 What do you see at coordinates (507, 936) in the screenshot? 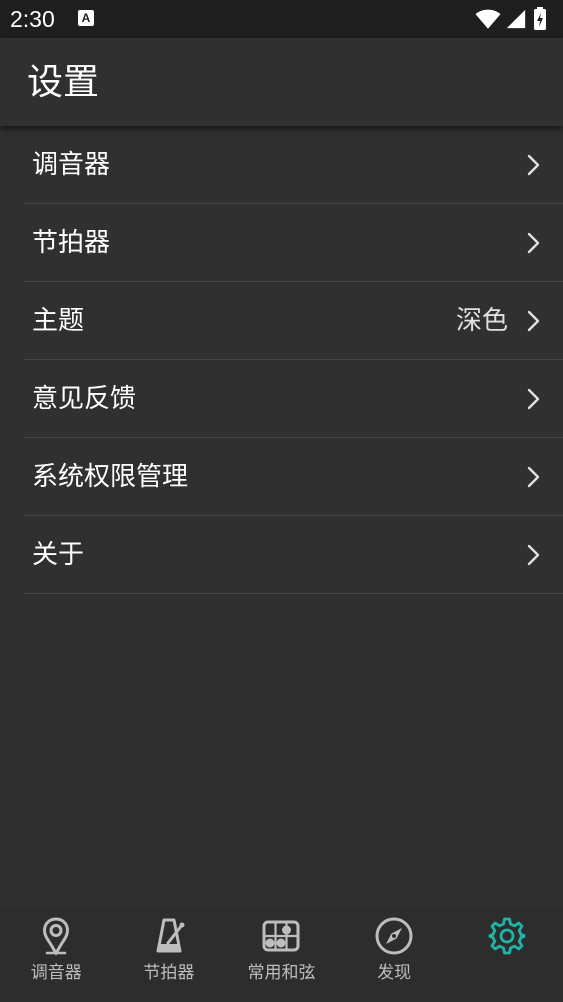
I see `gear-icon` at bounding box center [507, 936].